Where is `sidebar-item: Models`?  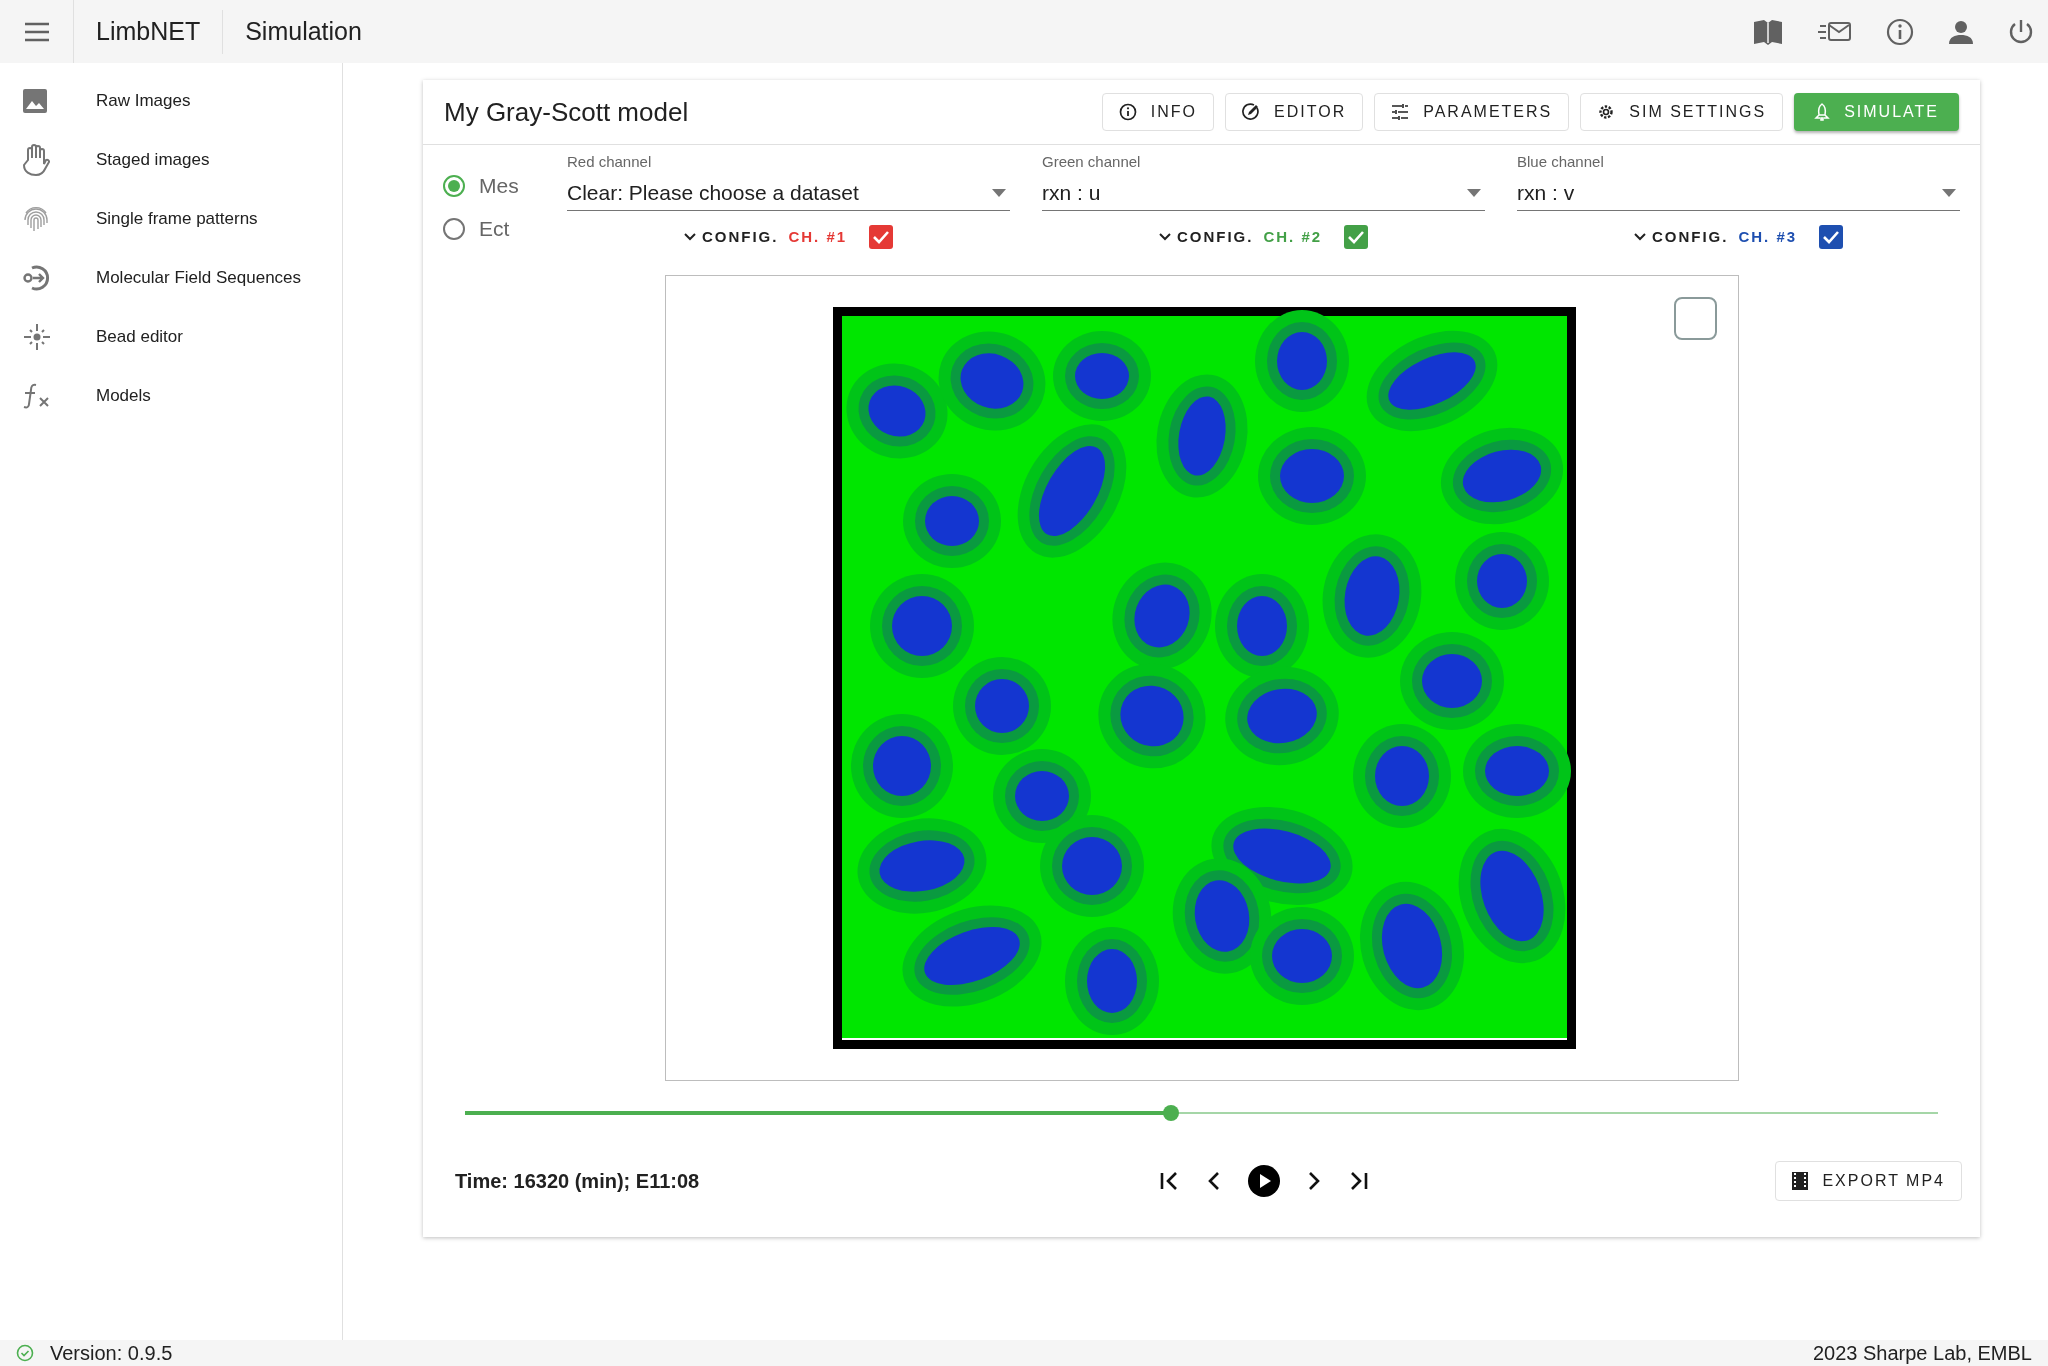
sidebar-item: Models is located at coordinates (171, 395).